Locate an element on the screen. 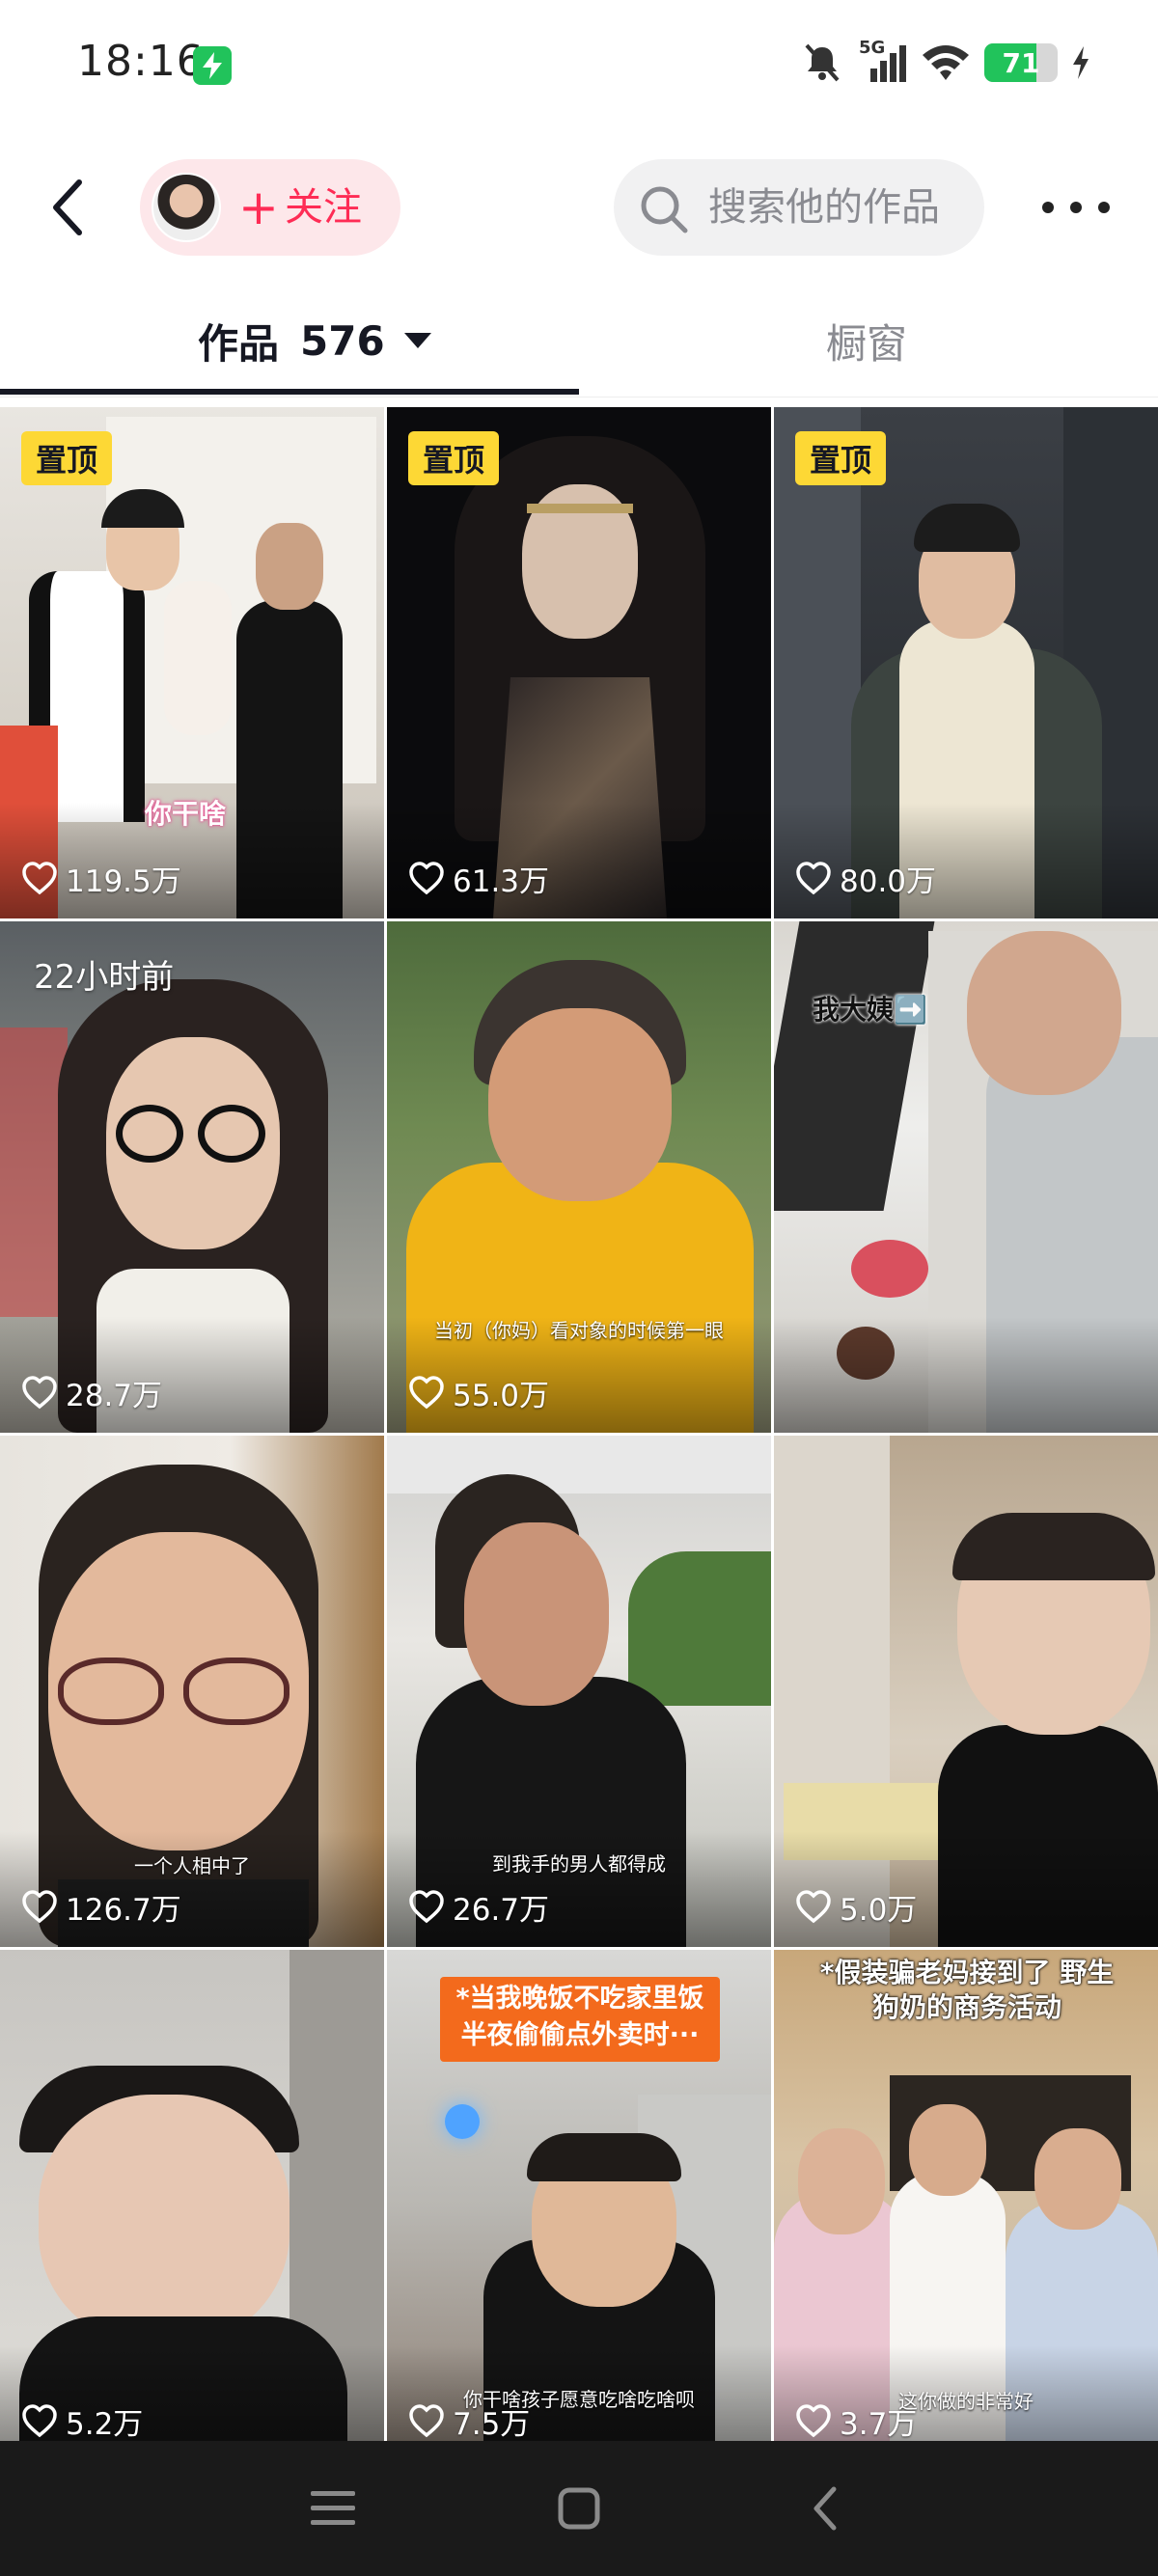 The image size is (1158, 2576). tab-works-label: 作品 is located at coordinates (239, 343).